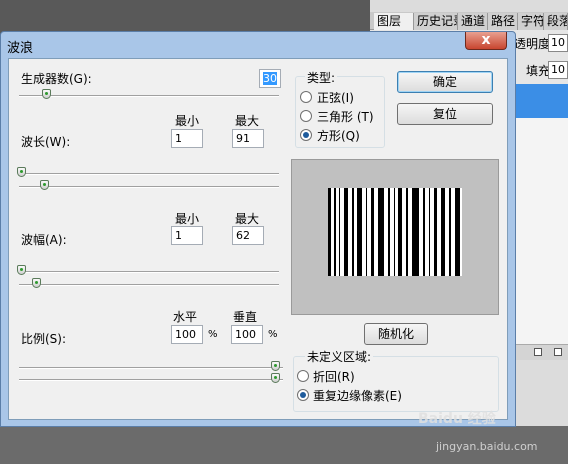  What do you see at coordinates (187, 121) in the screenshot?
I see `wavelength-min-label: 最小` at bounding box center [187, 121].